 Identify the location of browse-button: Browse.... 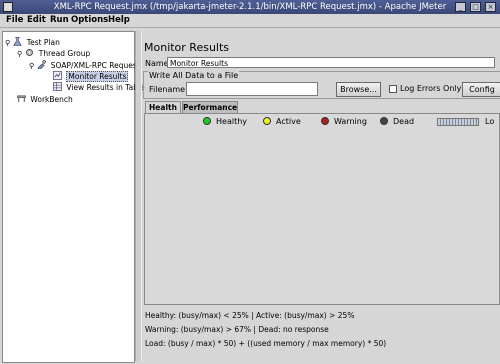
(358, 89).